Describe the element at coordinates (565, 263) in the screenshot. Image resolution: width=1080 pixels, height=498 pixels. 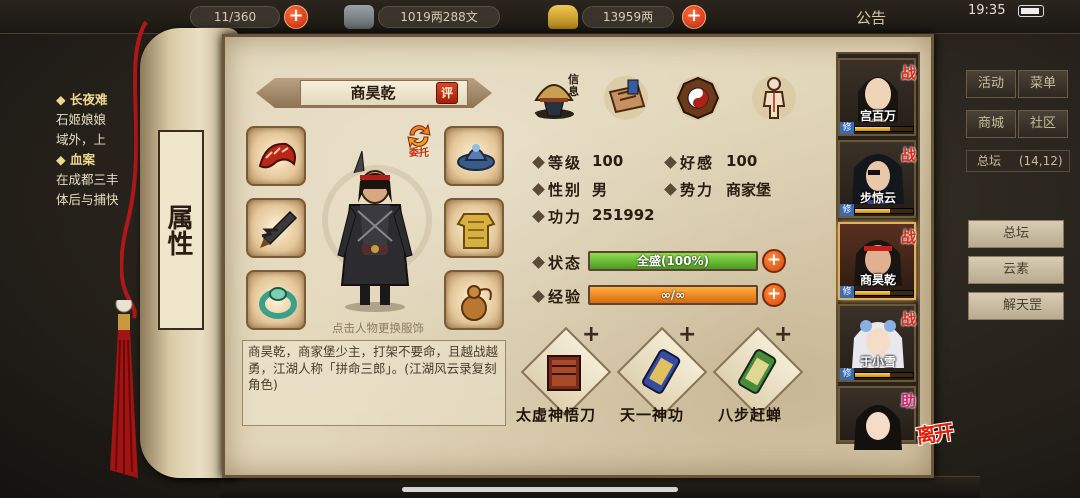
I see `status-label: 状态` at that location.